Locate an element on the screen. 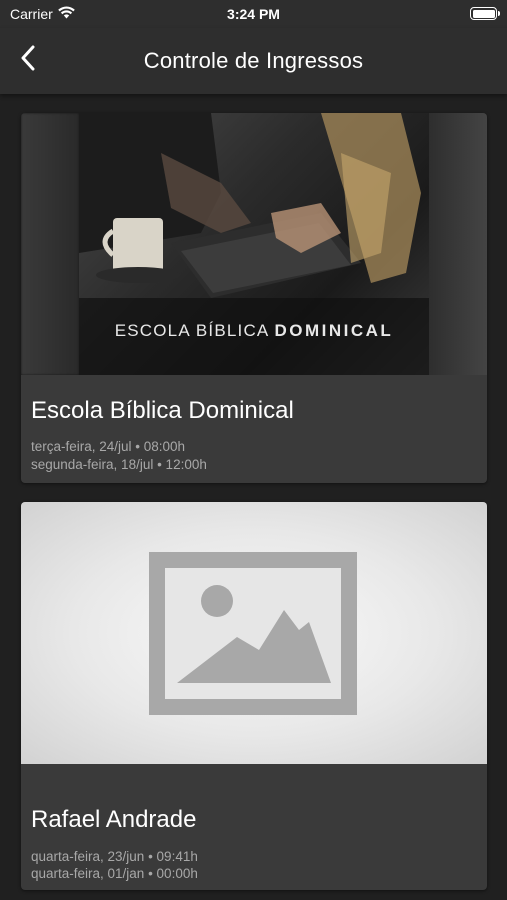  event-date: terça-feira, 24/jul • 08:00h is located at coordinates (108, 446).